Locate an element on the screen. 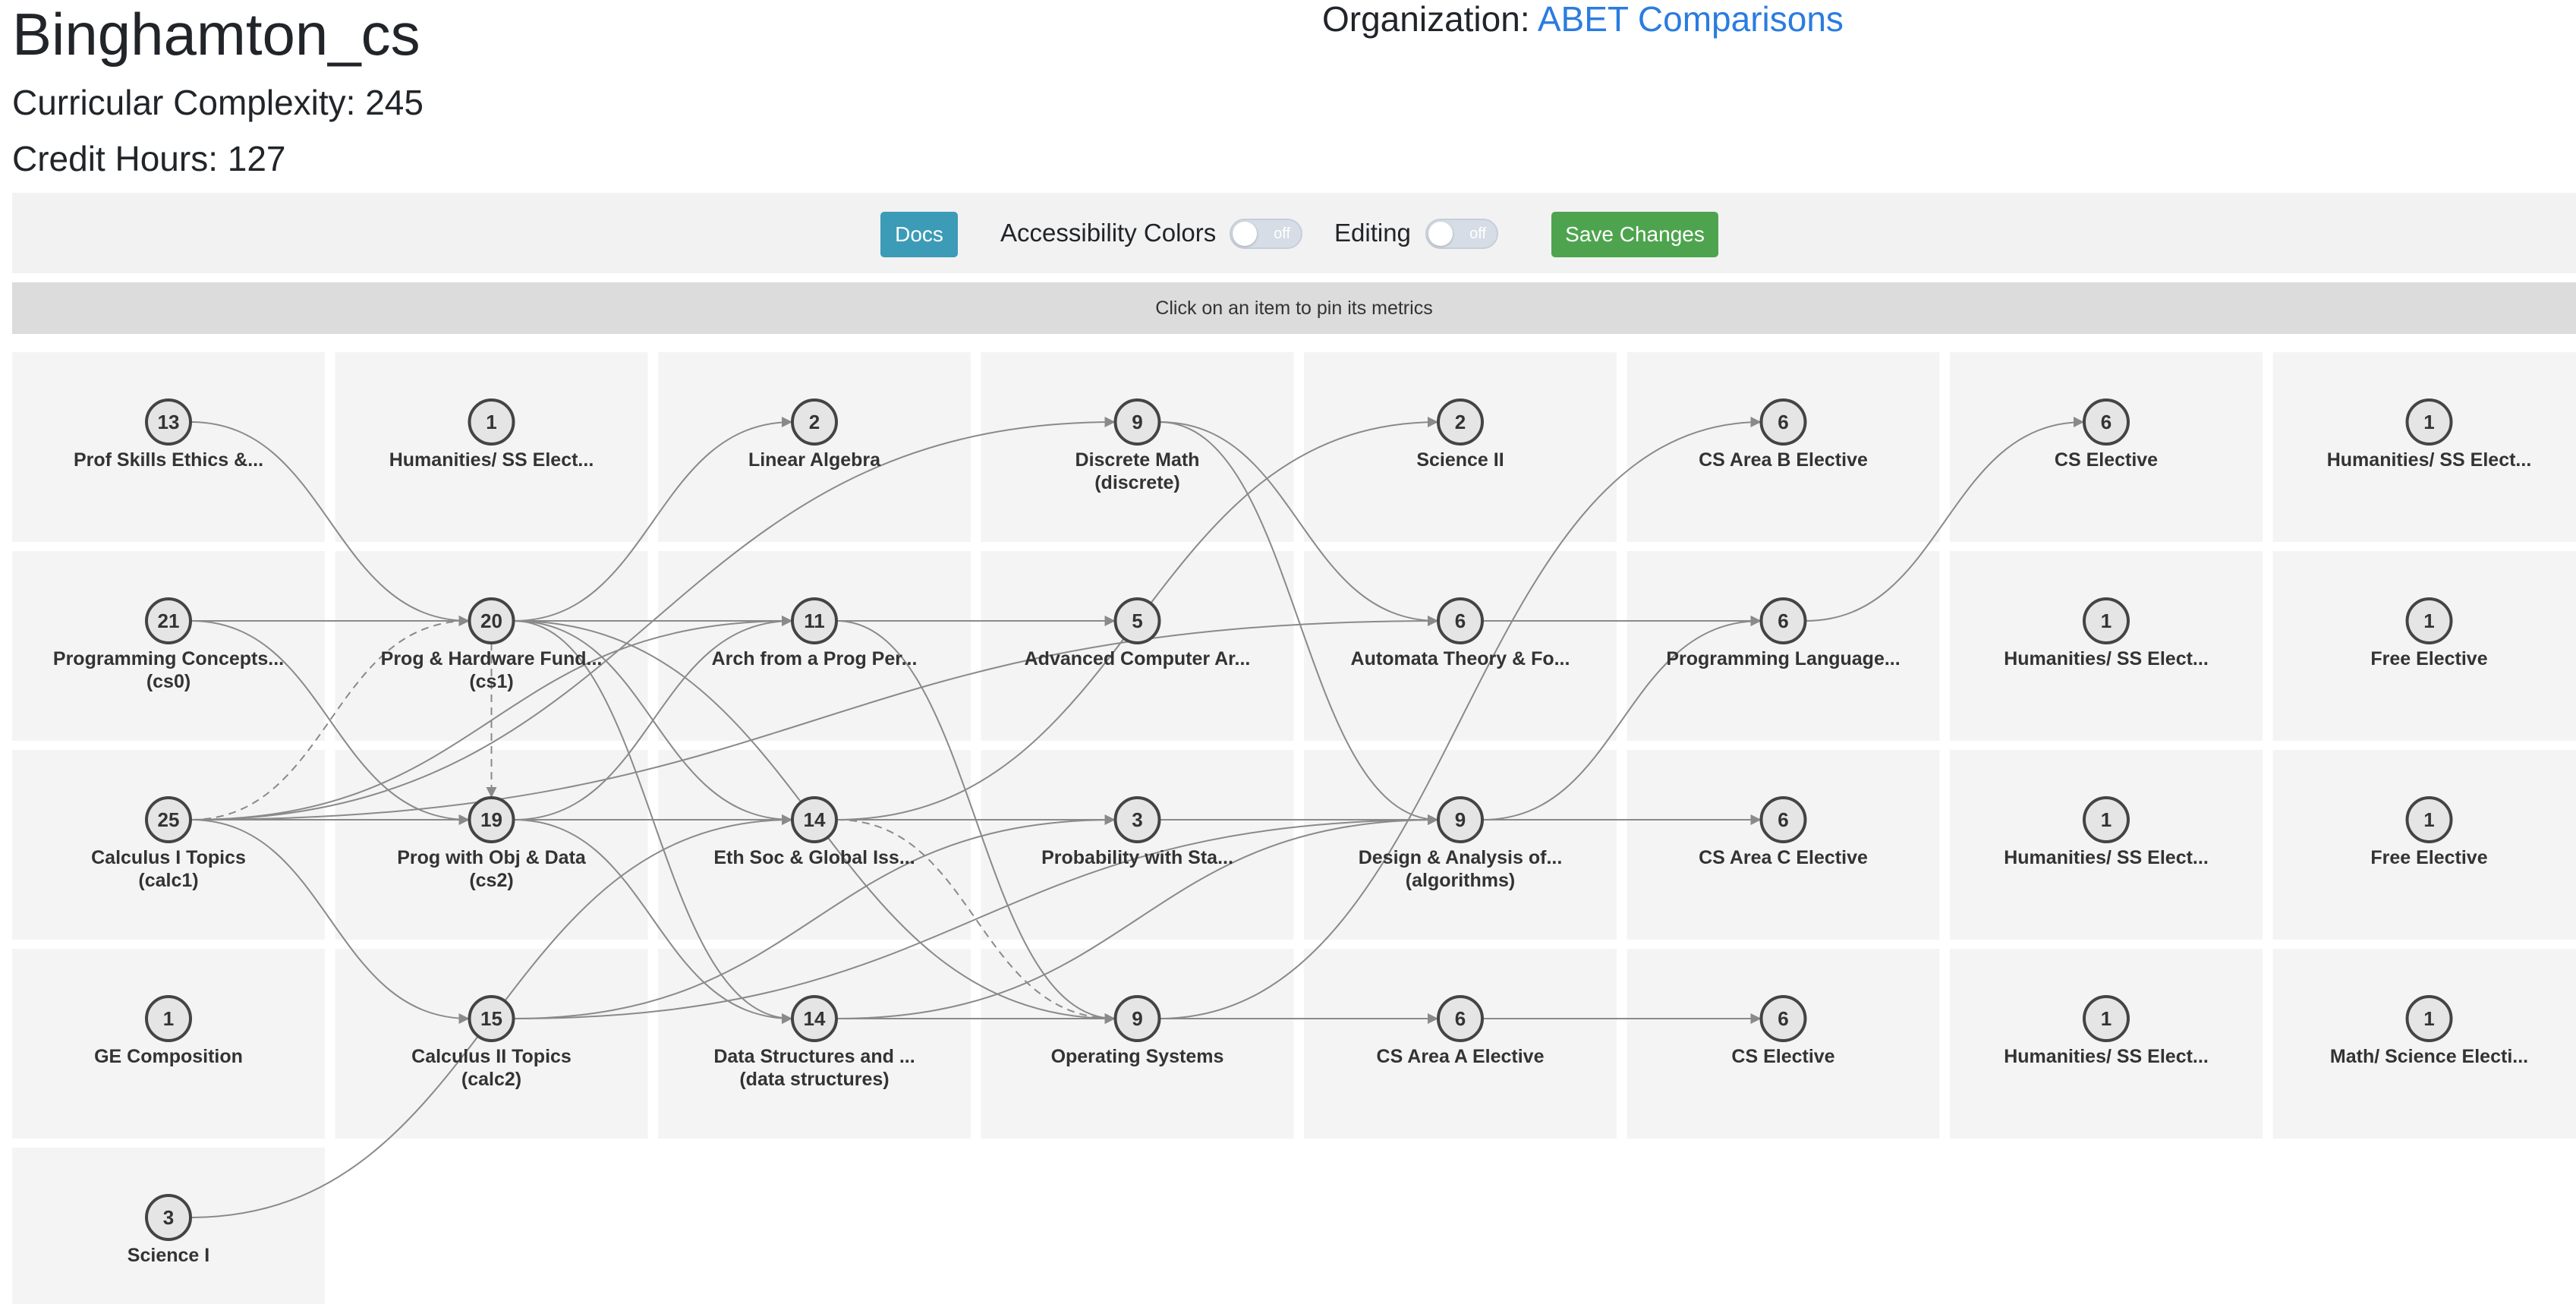 The height and width of the screenshot is (1304, 2576). course-complexity-number: 5 is located at coordinates (1137, 620).